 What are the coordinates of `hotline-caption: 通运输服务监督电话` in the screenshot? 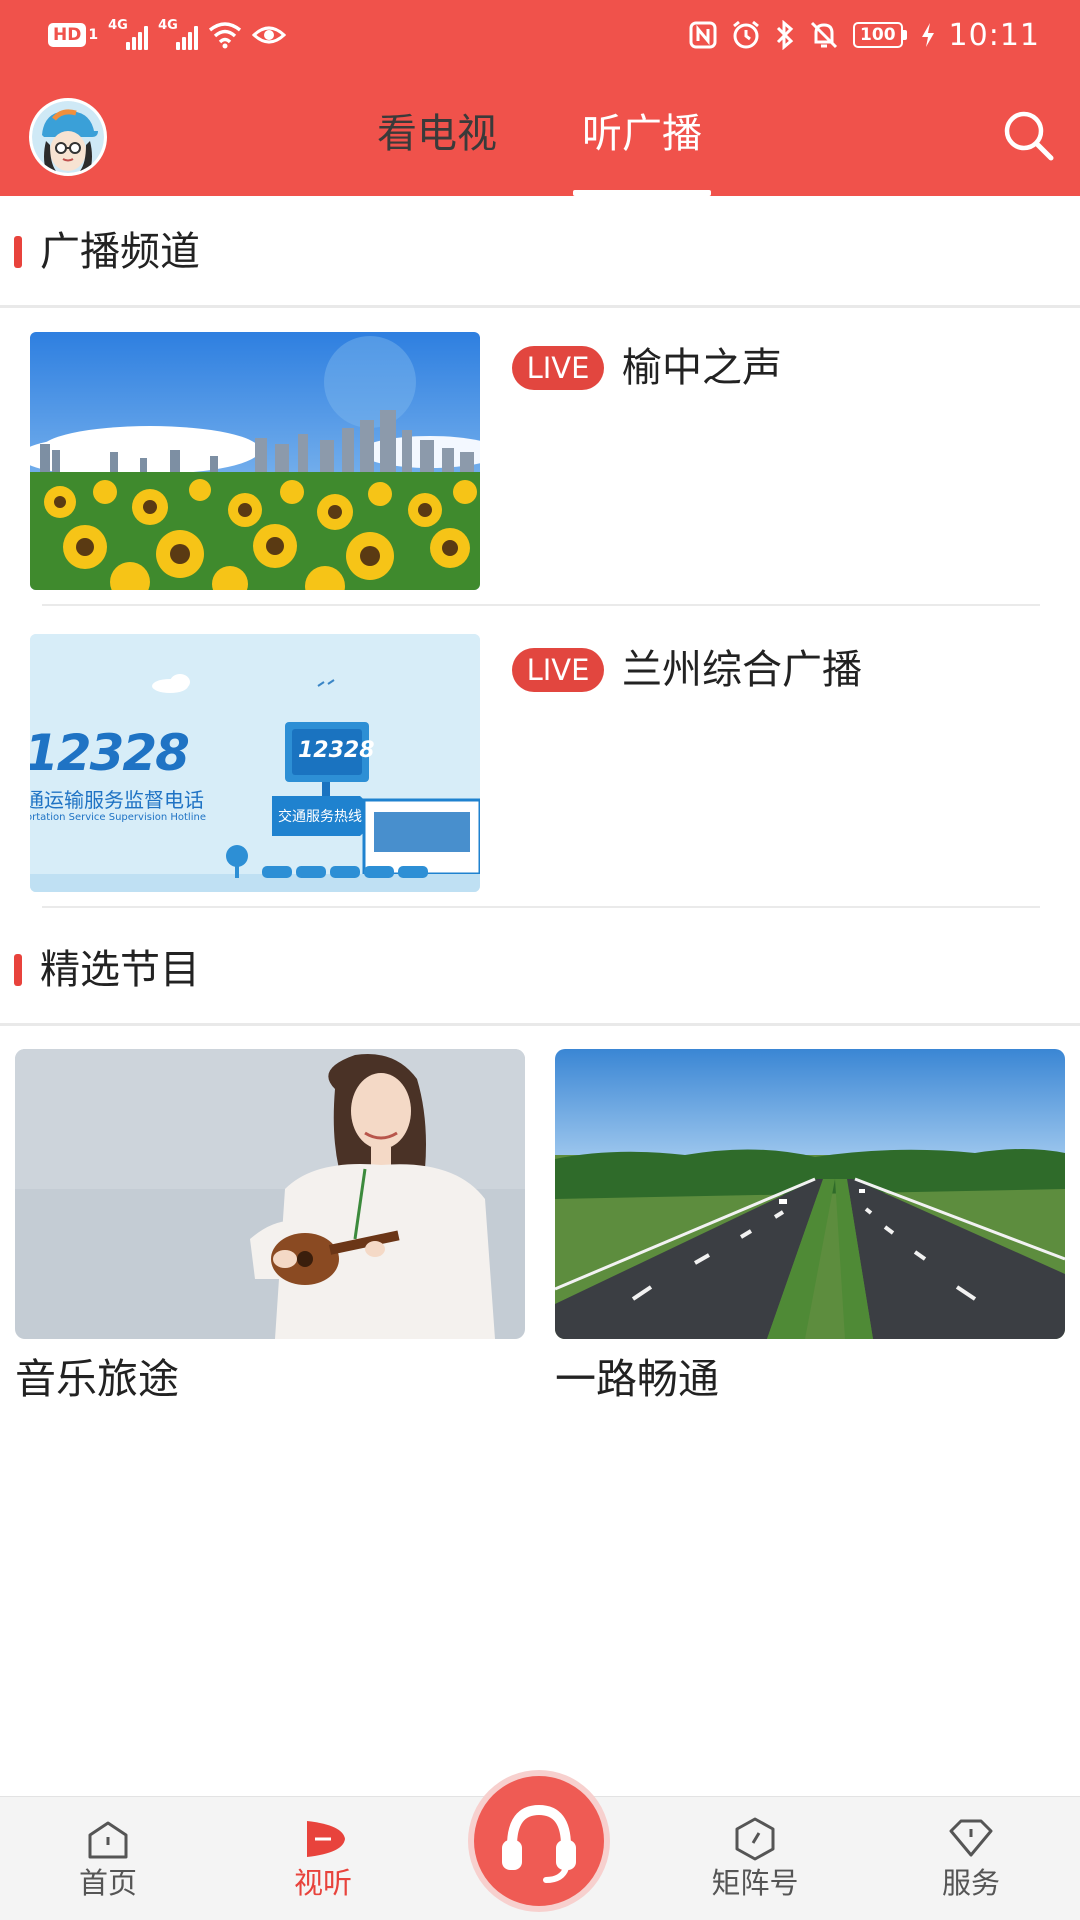 It's located at (117, 800).